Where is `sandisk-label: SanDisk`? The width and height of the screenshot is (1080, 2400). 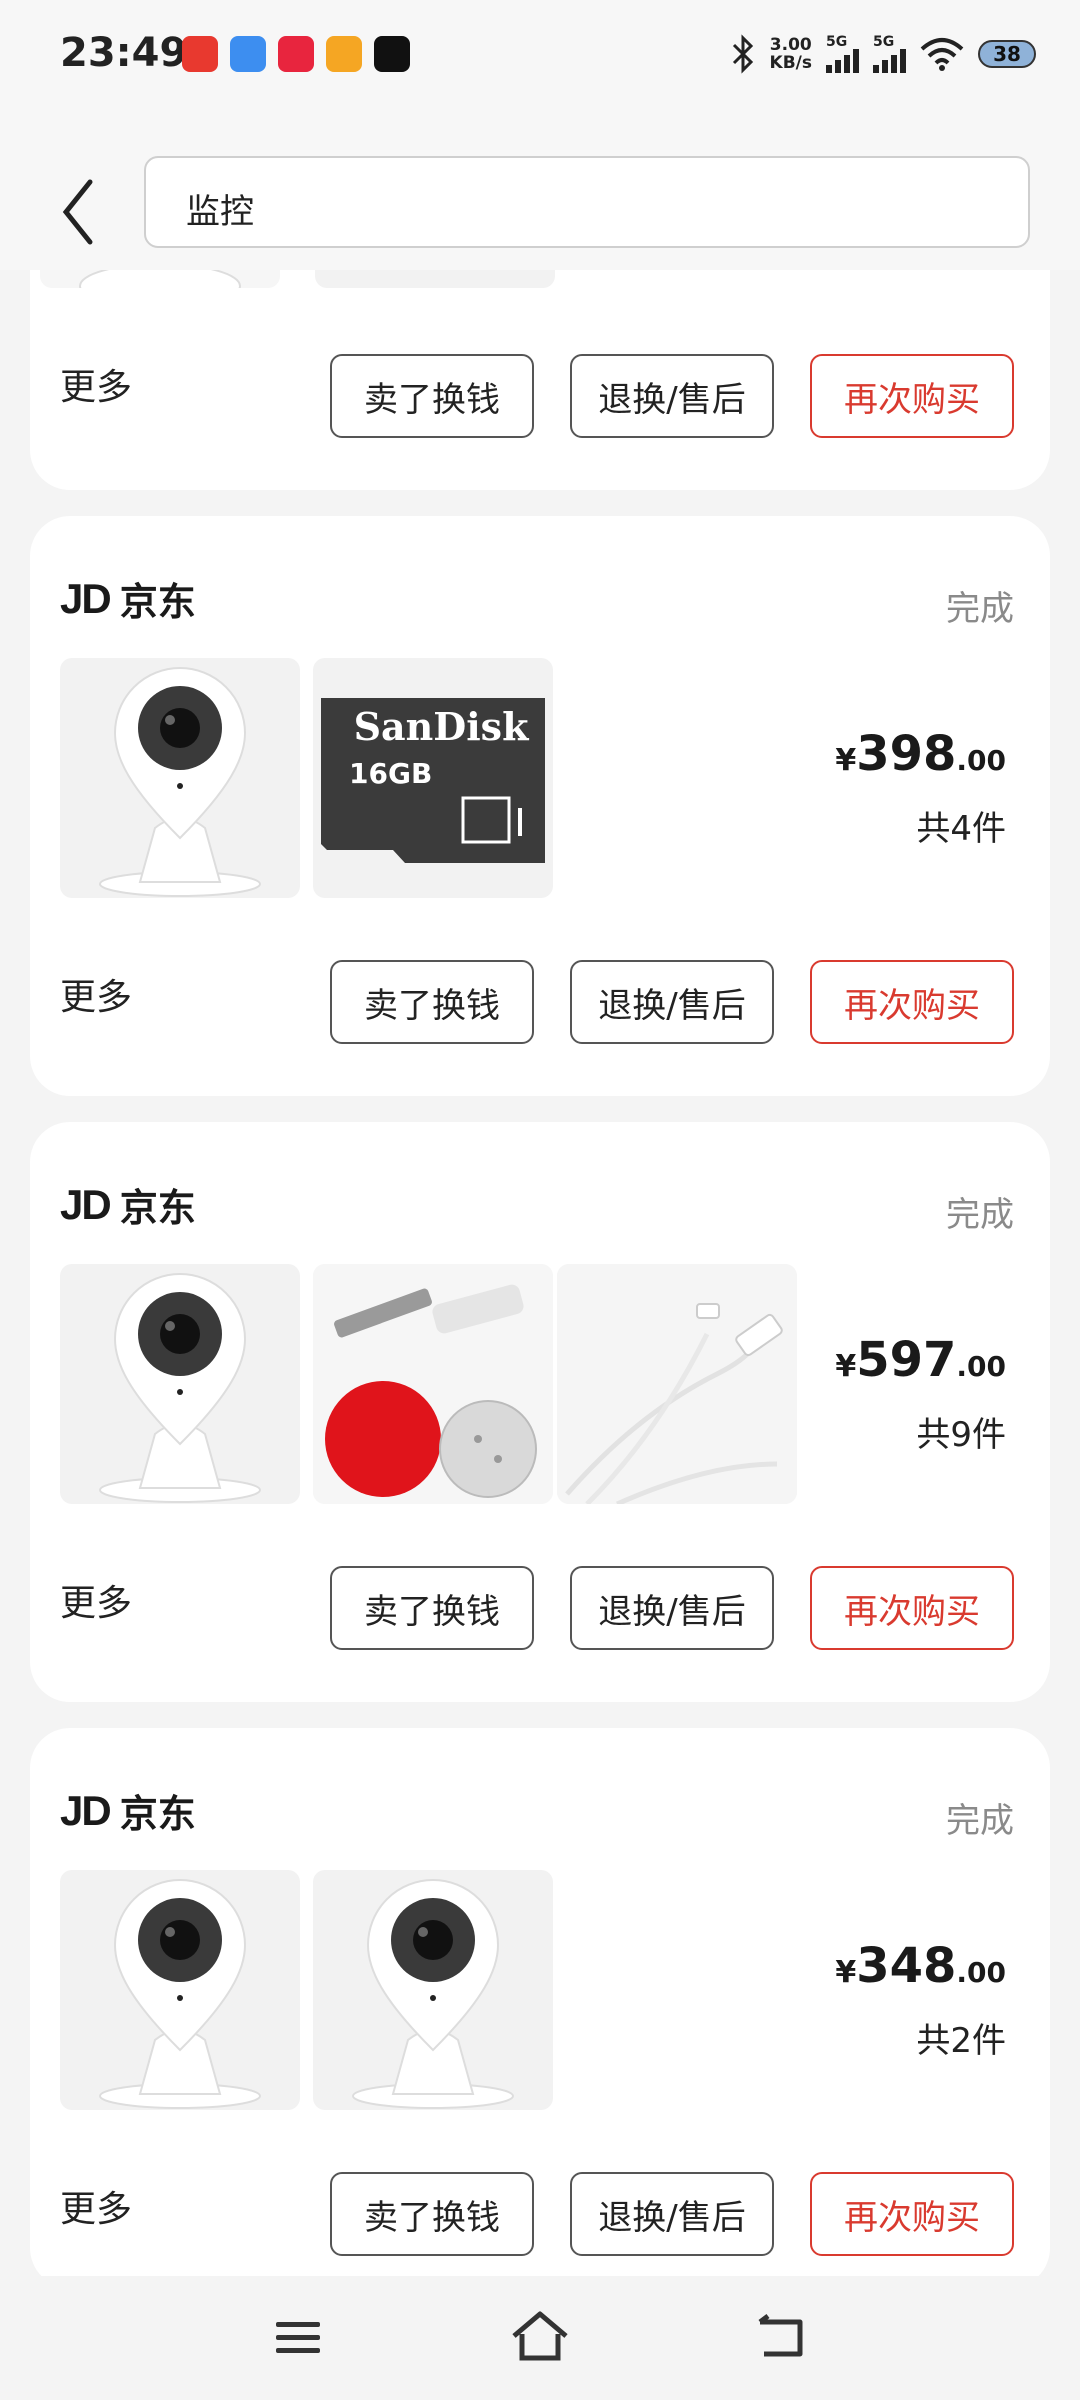 sandisk-label: SanDisk is located at coordinates (441, 726).